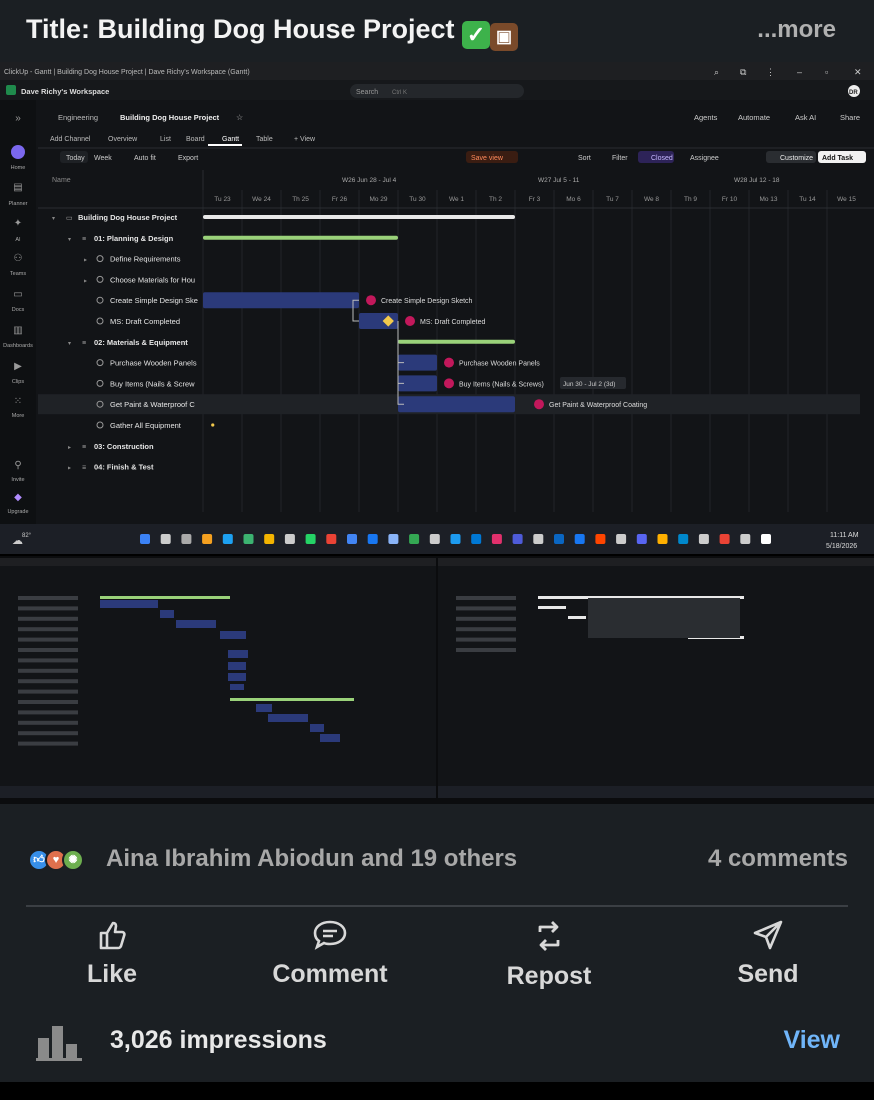  I want to click on nav-home: Home, so click(18, 168).